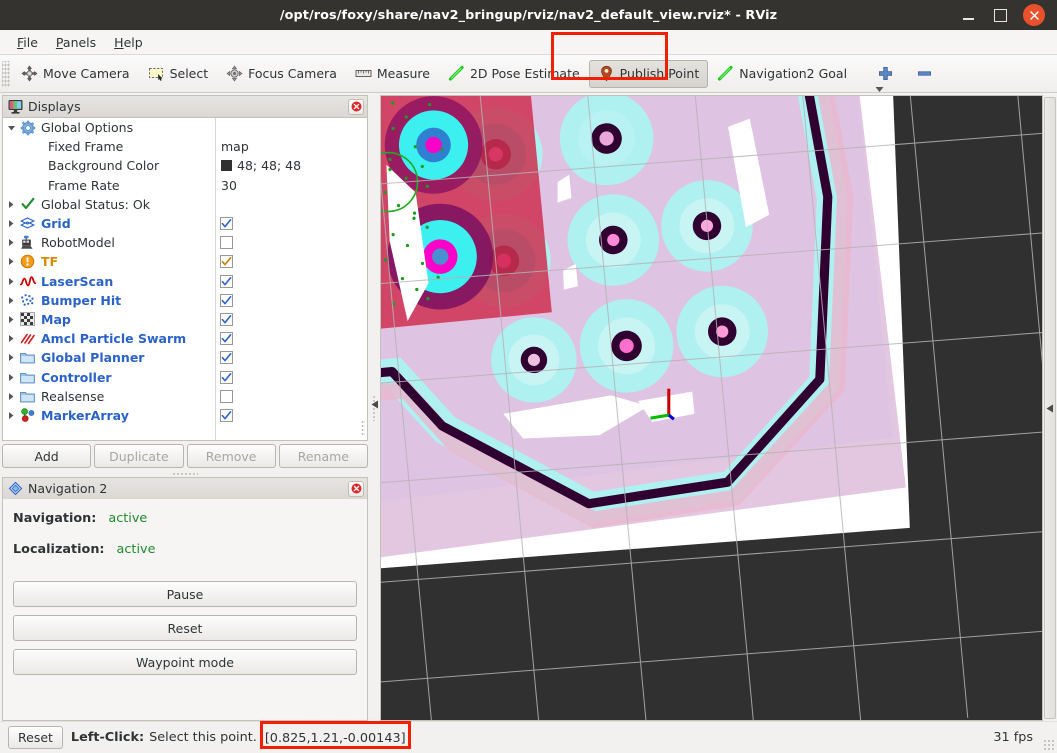  What do you see at coordinates (75, 74) in the screenshot?
I see `tool-move-camera: Move Camera` at bounding box center [75, 74].